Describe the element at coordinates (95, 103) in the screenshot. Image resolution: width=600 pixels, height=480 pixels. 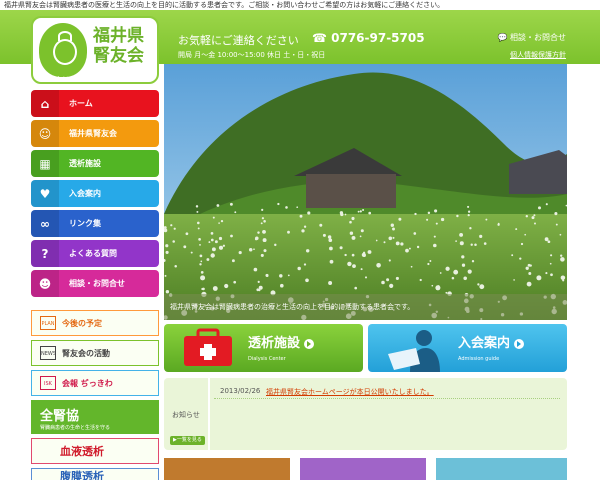
I see `nav-item-0: ⌂ ホーム` at that location.